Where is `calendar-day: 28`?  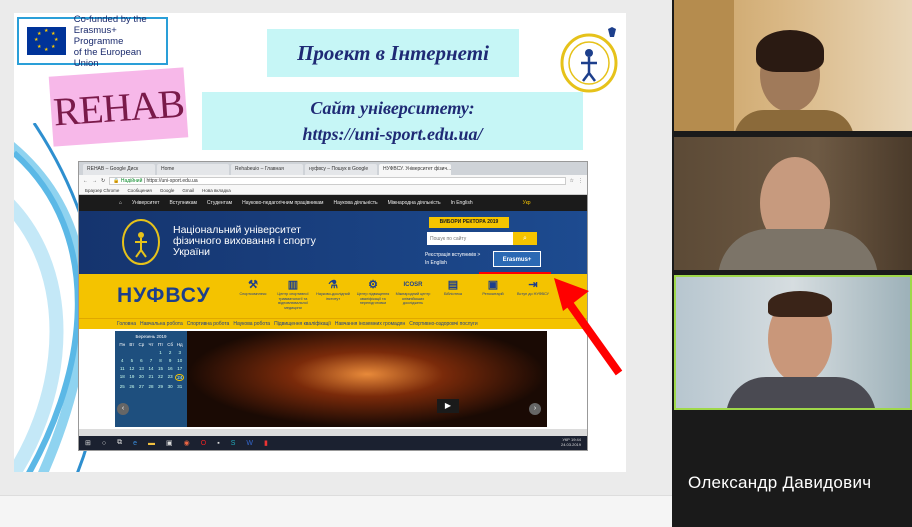 calendar-day: 28 is located at coordinates (151, 386).